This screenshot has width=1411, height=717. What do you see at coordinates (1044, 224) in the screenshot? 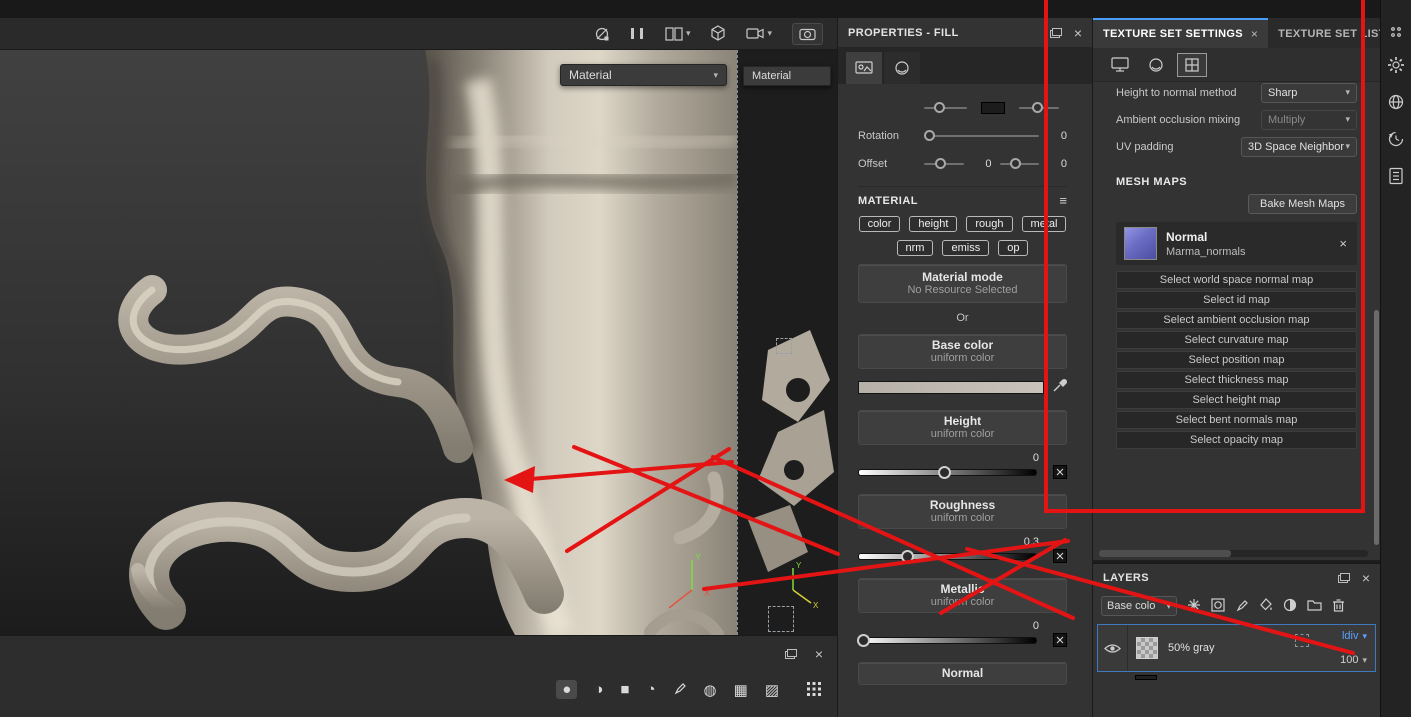
I see `channel-chip: metal` at bounding box center [1044, 224].